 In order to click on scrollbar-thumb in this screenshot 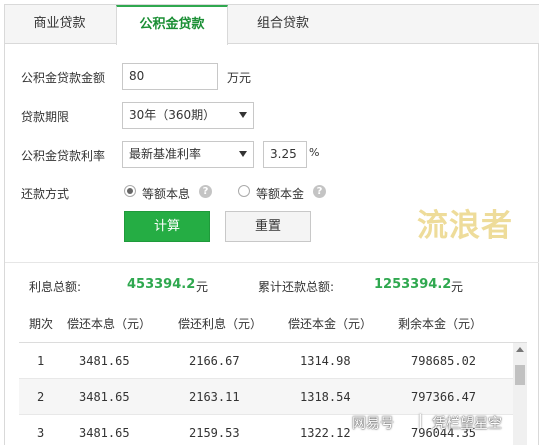, I will do `click(520, 375)`.